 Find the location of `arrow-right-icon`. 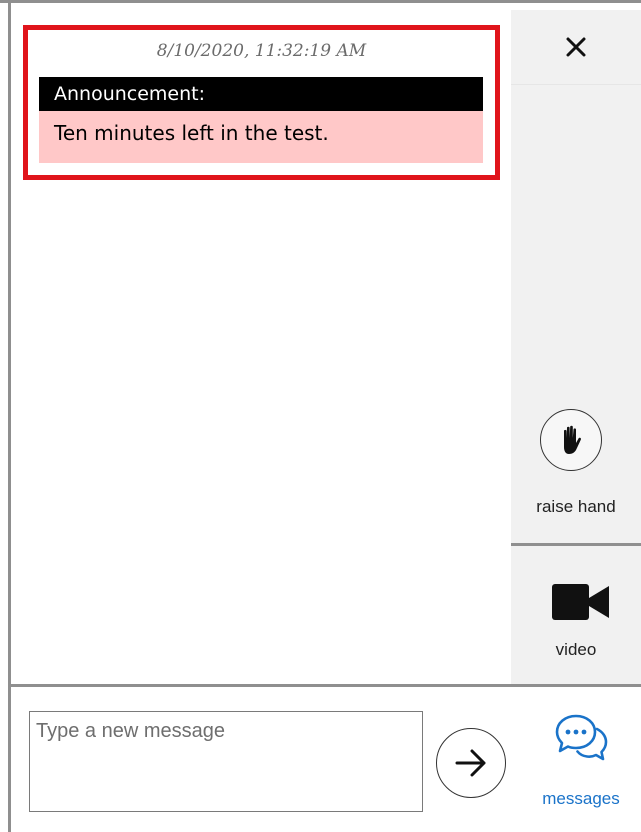

arrow-right-icon is located at coordinates (470, 763).